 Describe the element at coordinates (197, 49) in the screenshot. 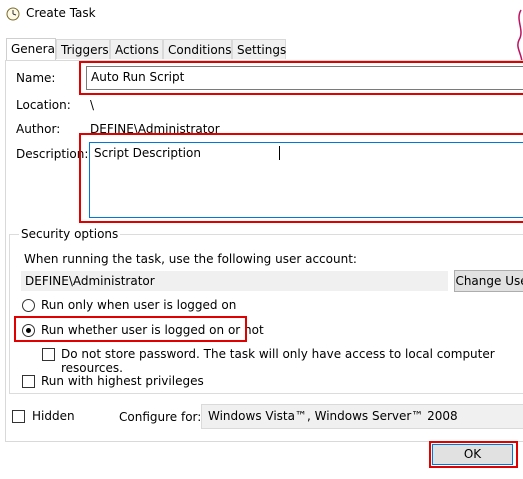

I see `tab-conditions: Conditions` at that location.